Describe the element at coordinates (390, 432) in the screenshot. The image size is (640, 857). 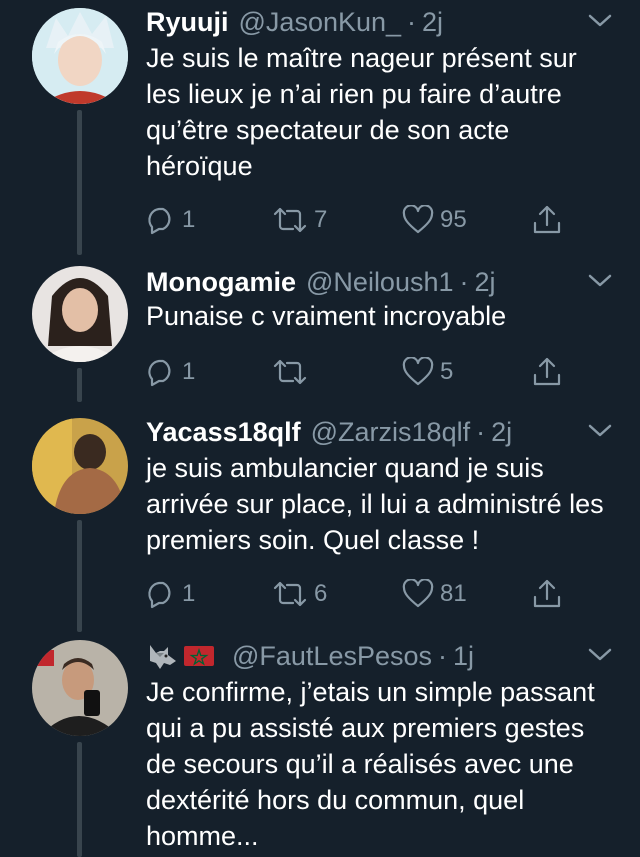
I see `user-handle: @Zarzis18qlf` at that location.